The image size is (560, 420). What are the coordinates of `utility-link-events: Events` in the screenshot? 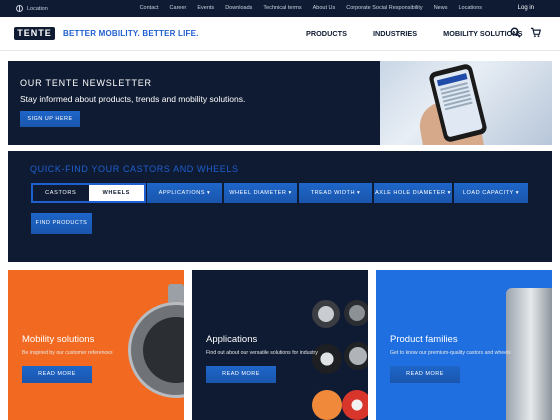 It's located at (205, 8).